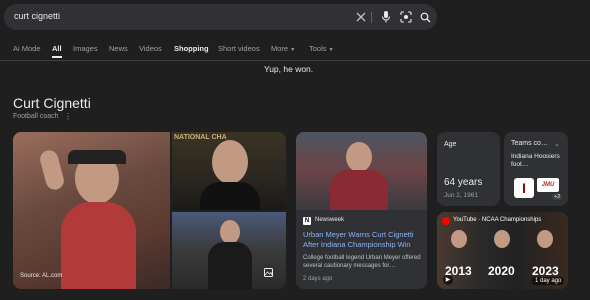  Describe the element at coordinates (200, 137) in the screenshot. I see `photo-2-text: NATIONAL CHA` at that location.